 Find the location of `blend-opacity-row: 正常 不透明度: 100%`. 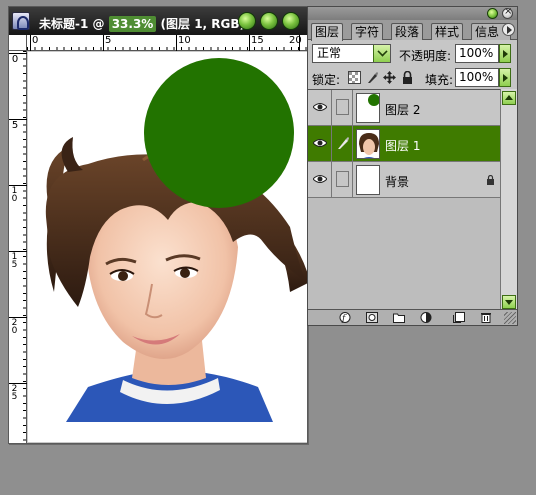

blend-opacity-row: 正常 不透明度: 100% is located at coordinates (412, 54).